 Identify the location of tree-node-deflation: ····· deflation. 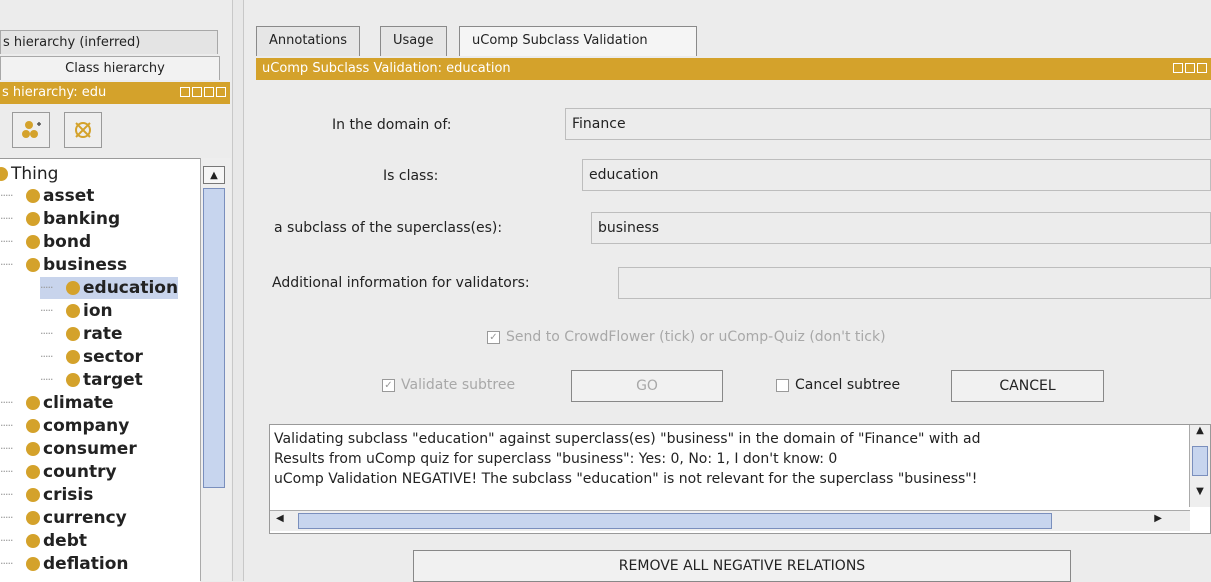
(64, 564).